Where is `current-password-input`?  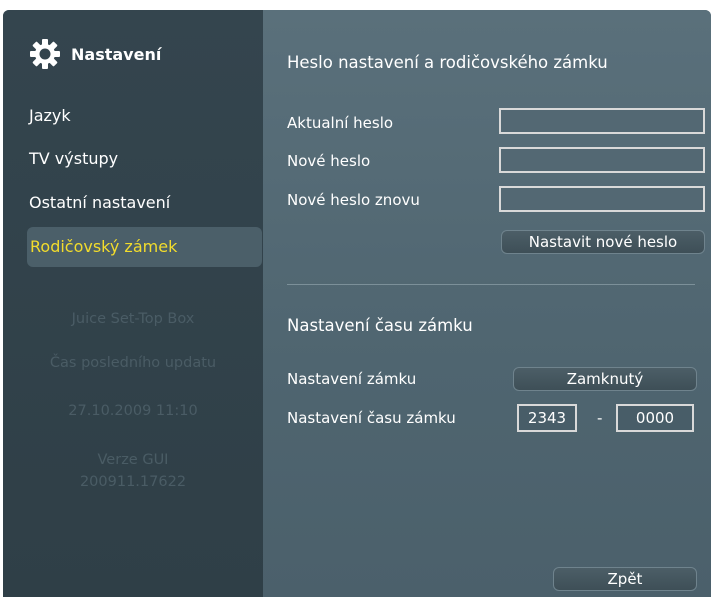
current-password-input is located at coordinates (602, 121).